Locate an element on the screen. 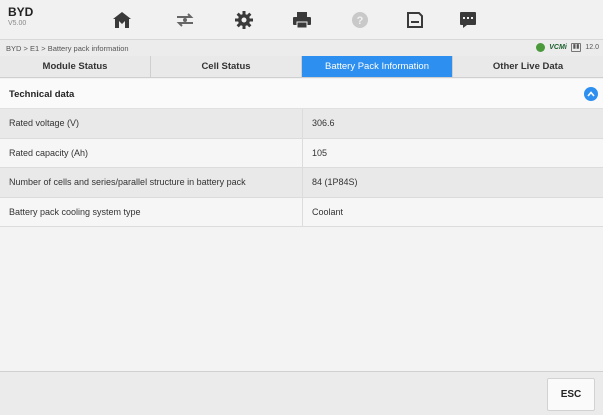 The image size is (603, 415). battery-icon: ▮▮ is located at coordinates (576, 47).